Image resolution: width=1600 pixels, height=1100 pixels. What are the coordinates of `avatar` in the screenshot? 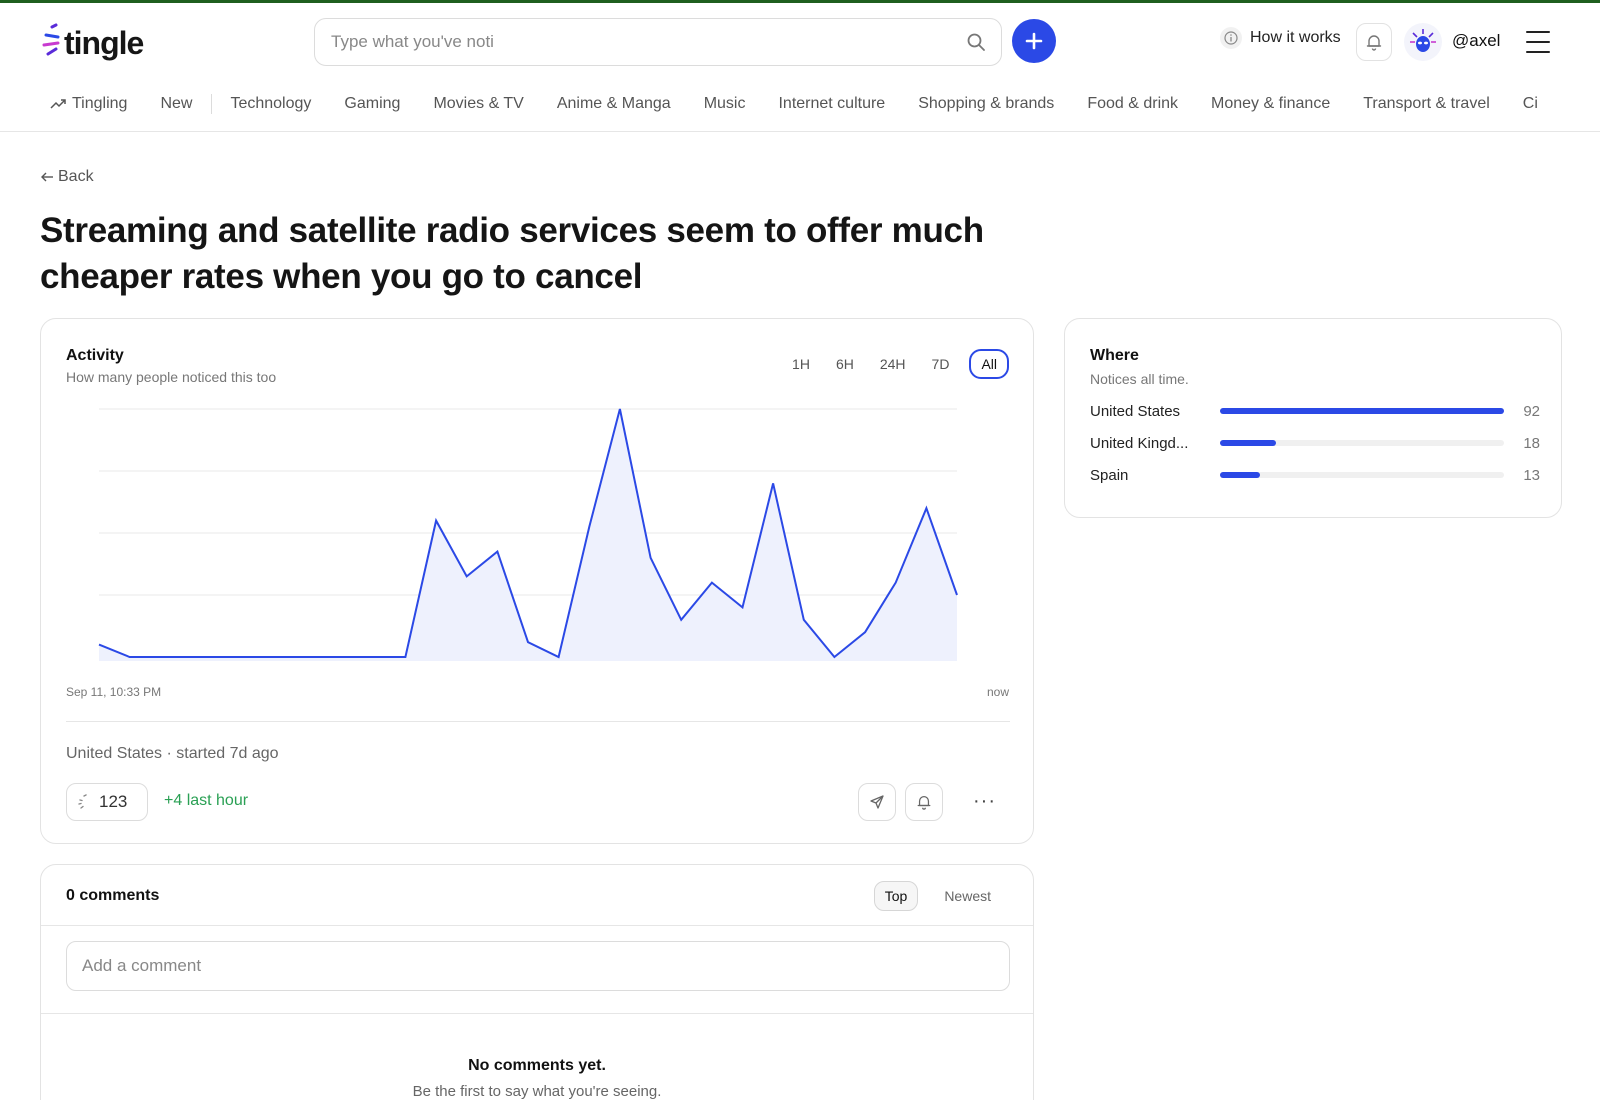 It's located at (1423, 42).